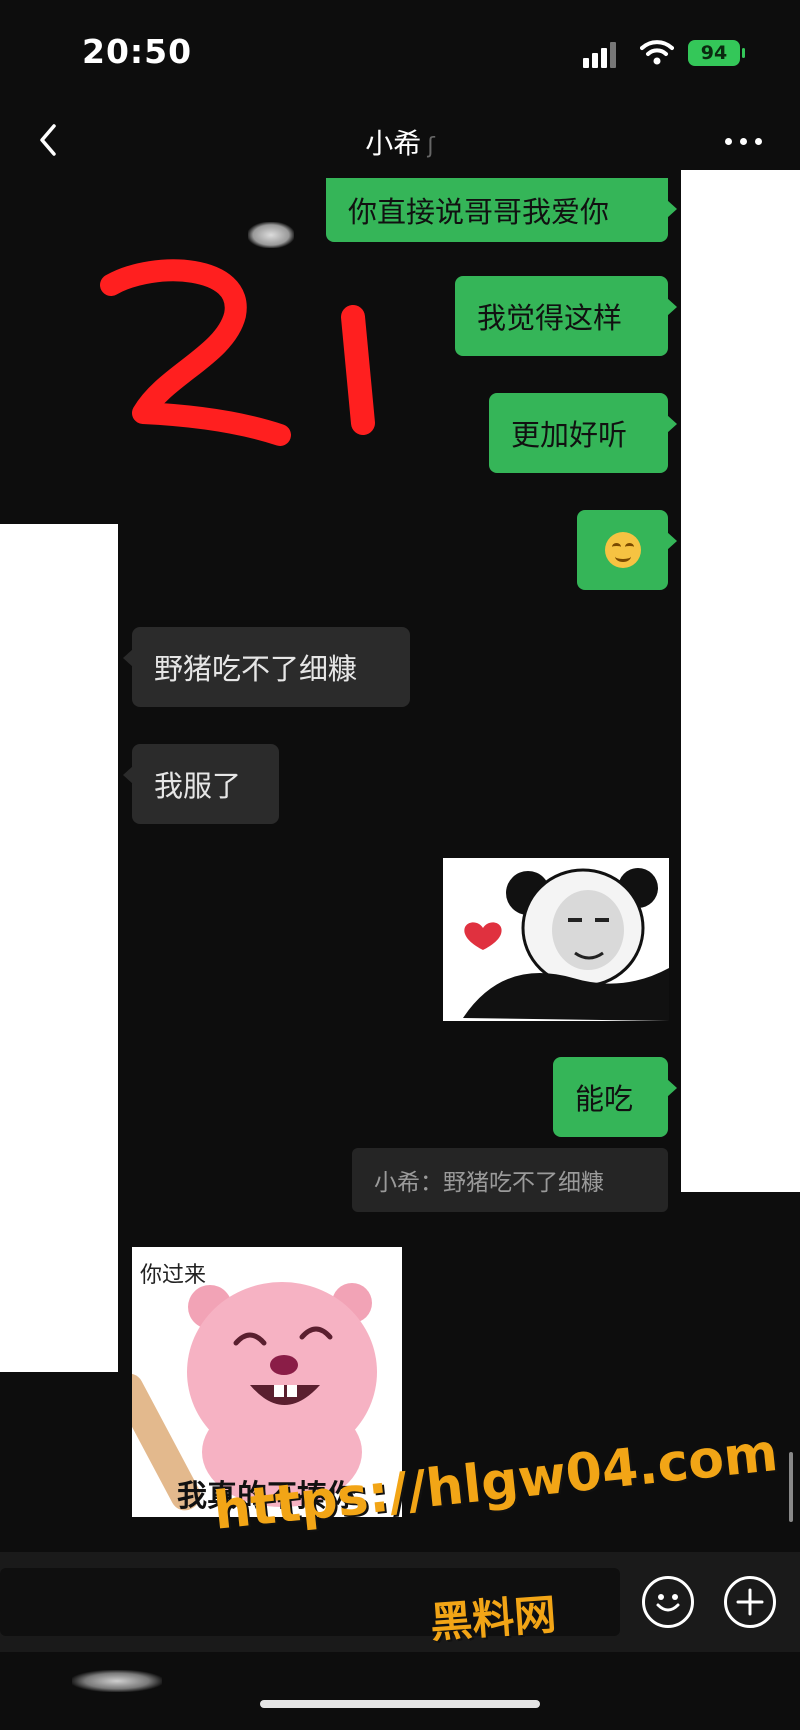  I want to click on message-bubble-incoming: 我服了, so click(201, 784).